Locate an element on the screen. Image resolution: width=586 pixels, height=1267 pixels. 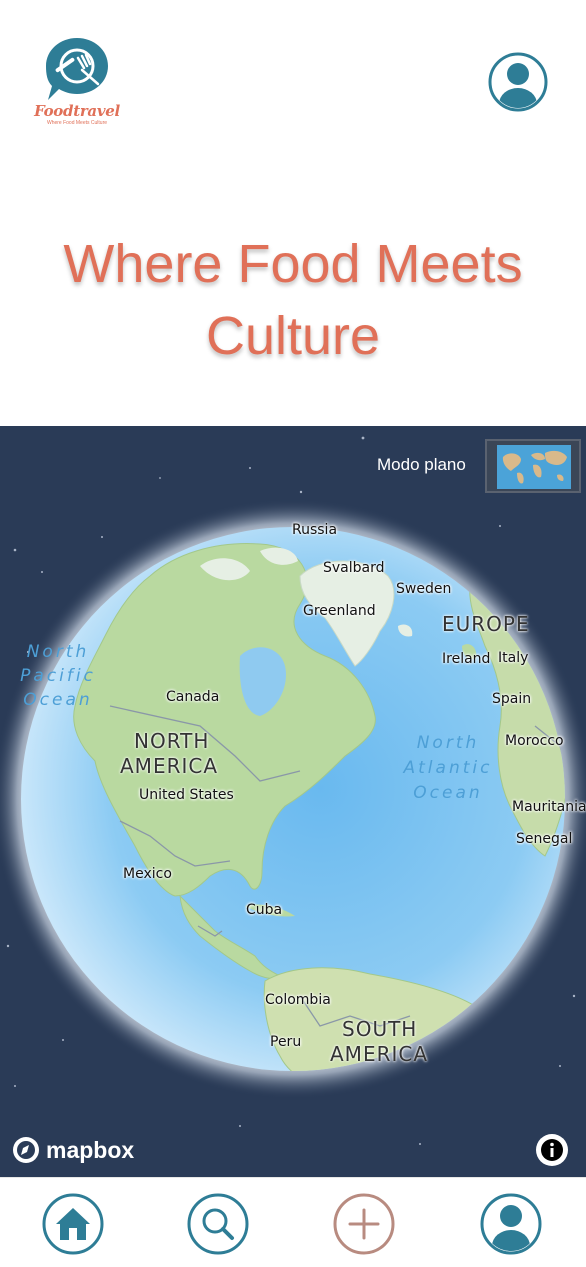
search-icon is located at coordinates (218, 1224).